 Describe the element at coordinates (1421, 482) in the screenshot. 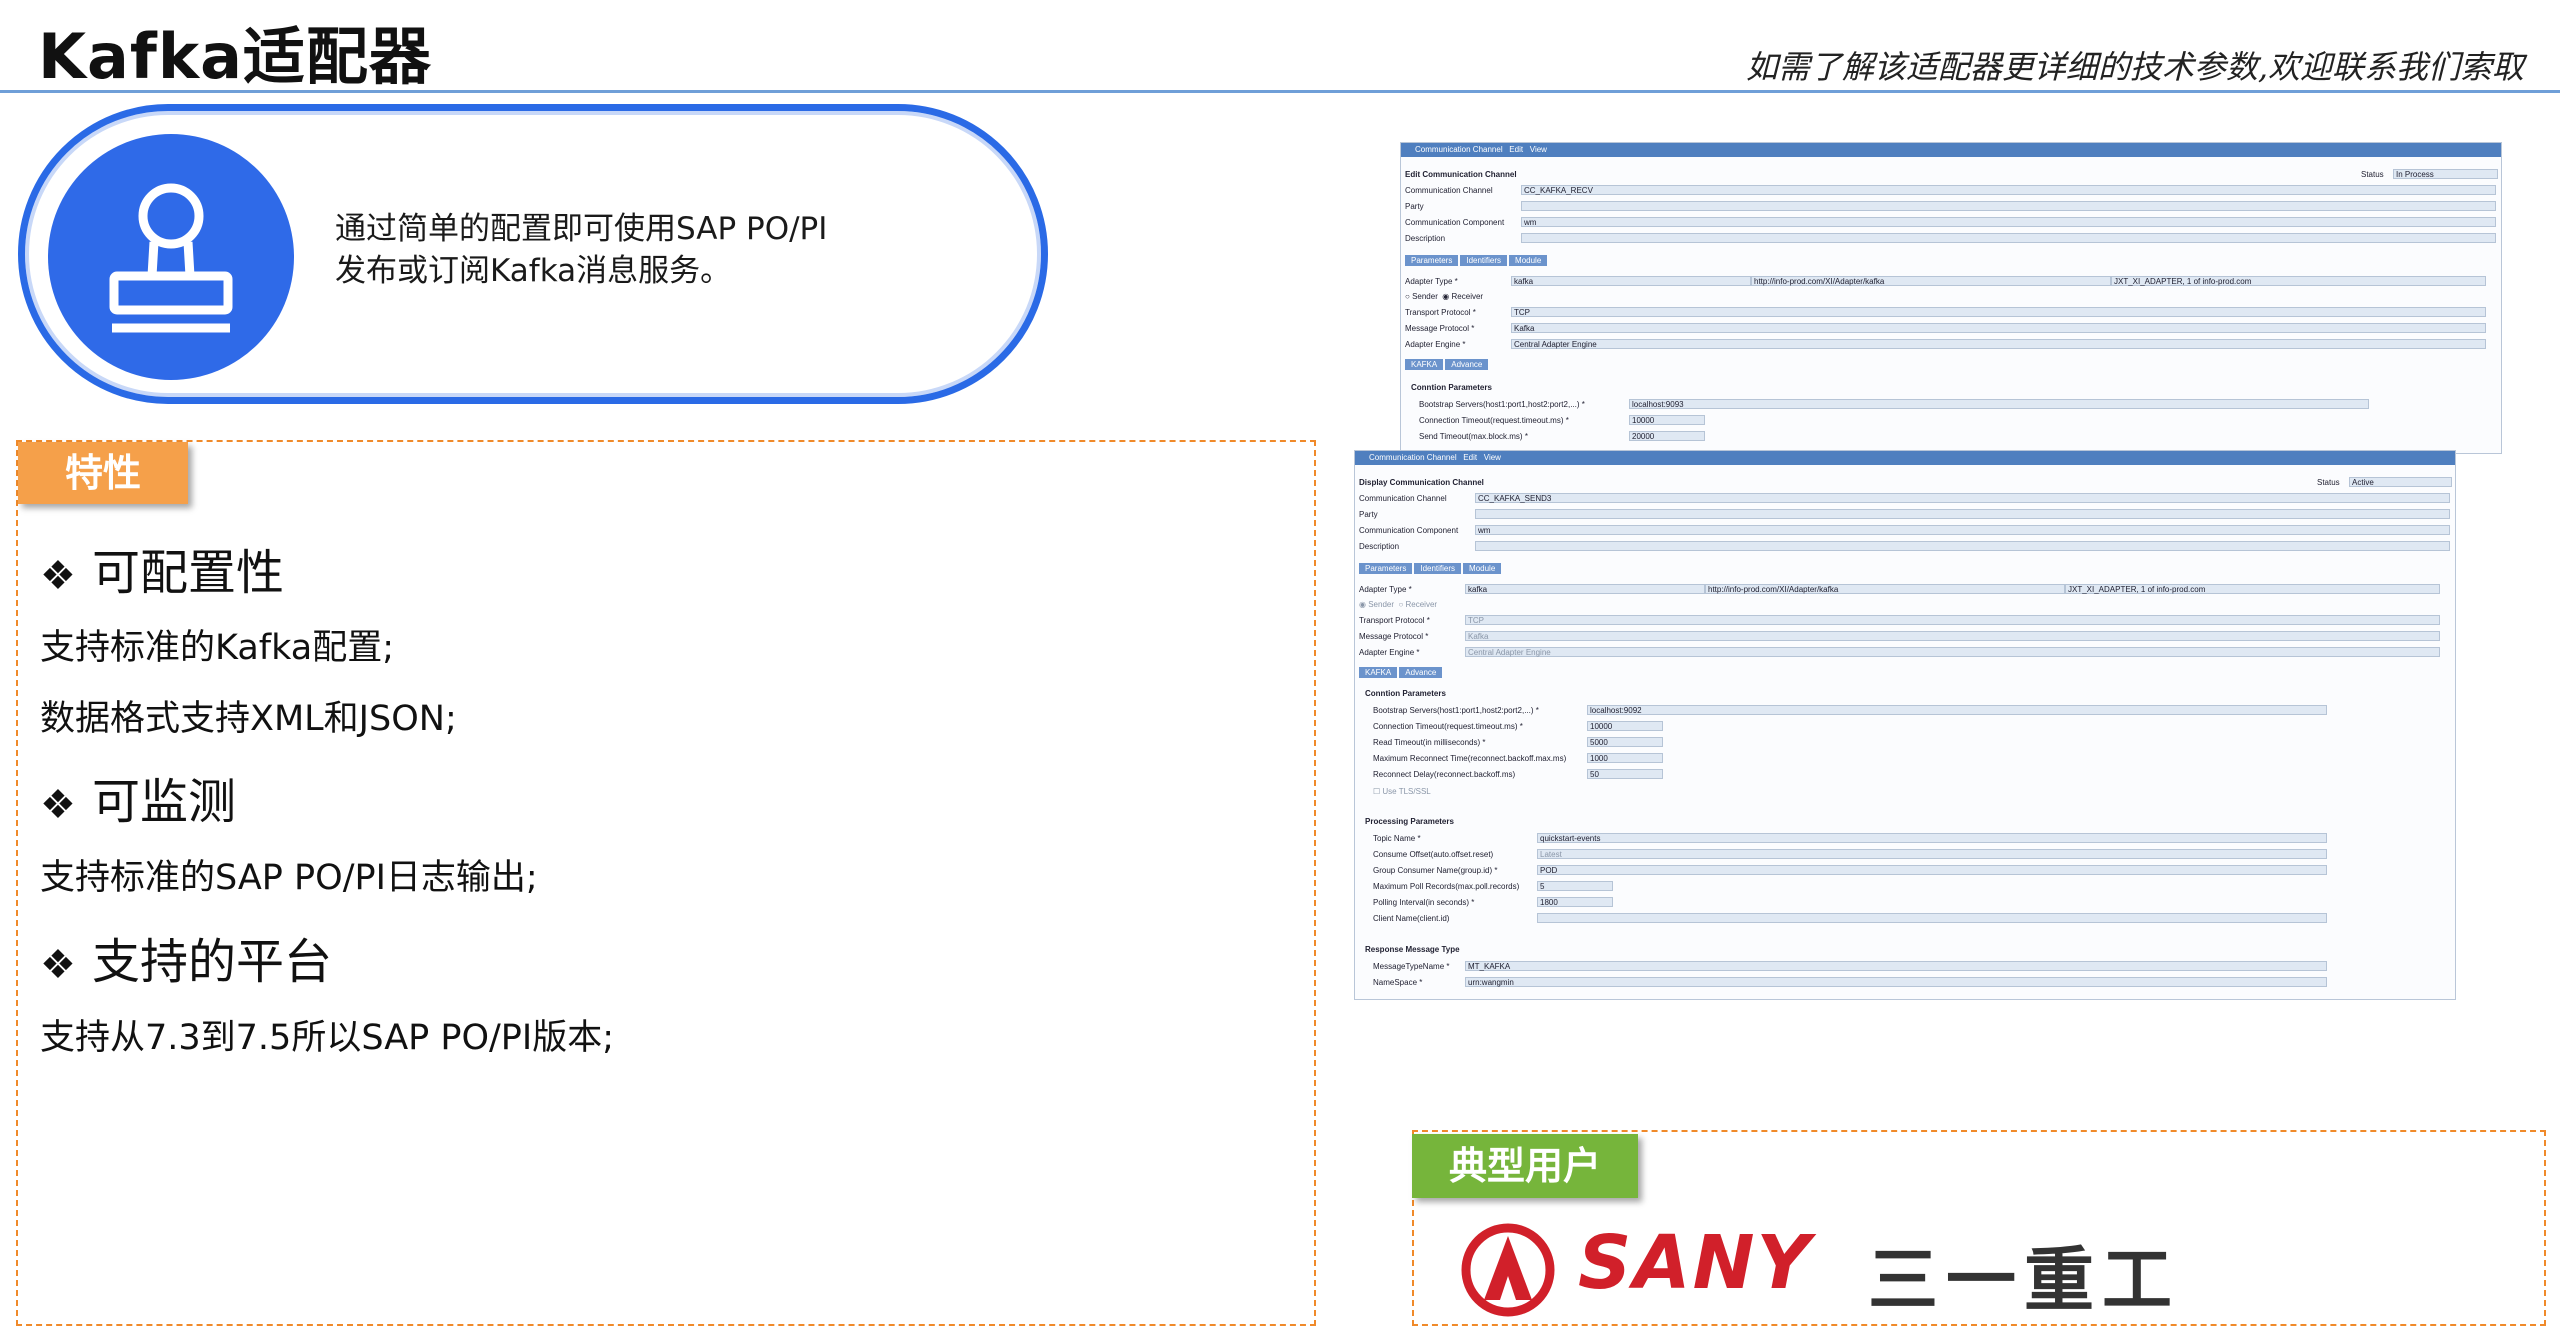

I see `screen-heading: Display Communication Channel` at that location.